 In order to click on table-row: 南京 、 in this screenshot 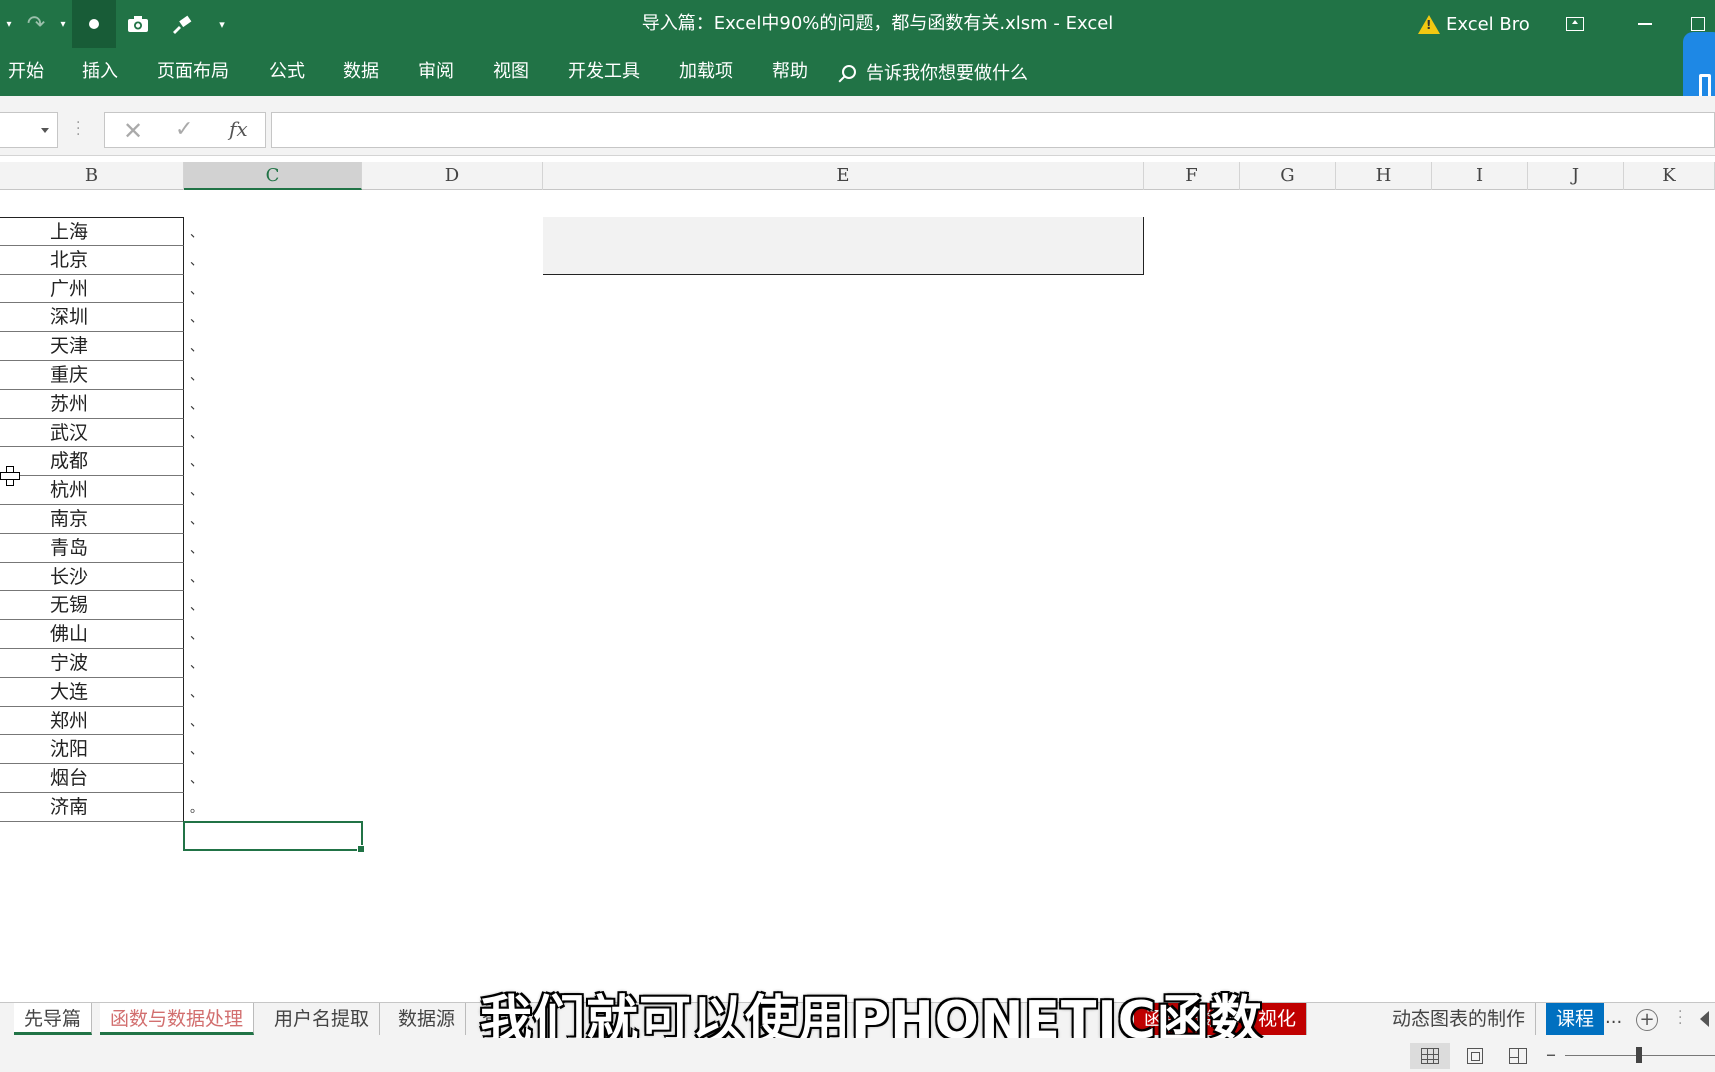, I will do `click(101, 519)`.